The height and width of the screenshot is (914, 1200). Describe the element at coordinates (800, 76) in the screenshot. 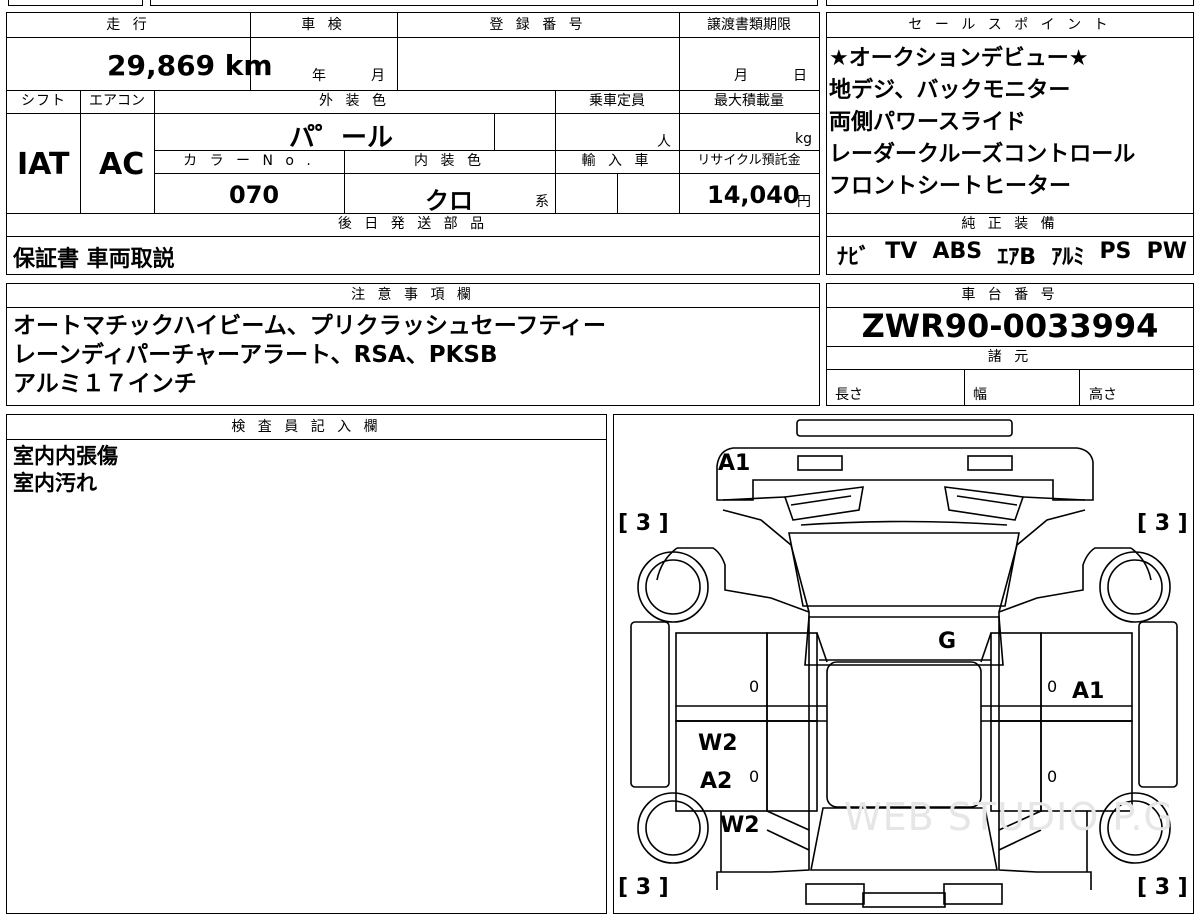

I see `transfer-day: 日` at that location.